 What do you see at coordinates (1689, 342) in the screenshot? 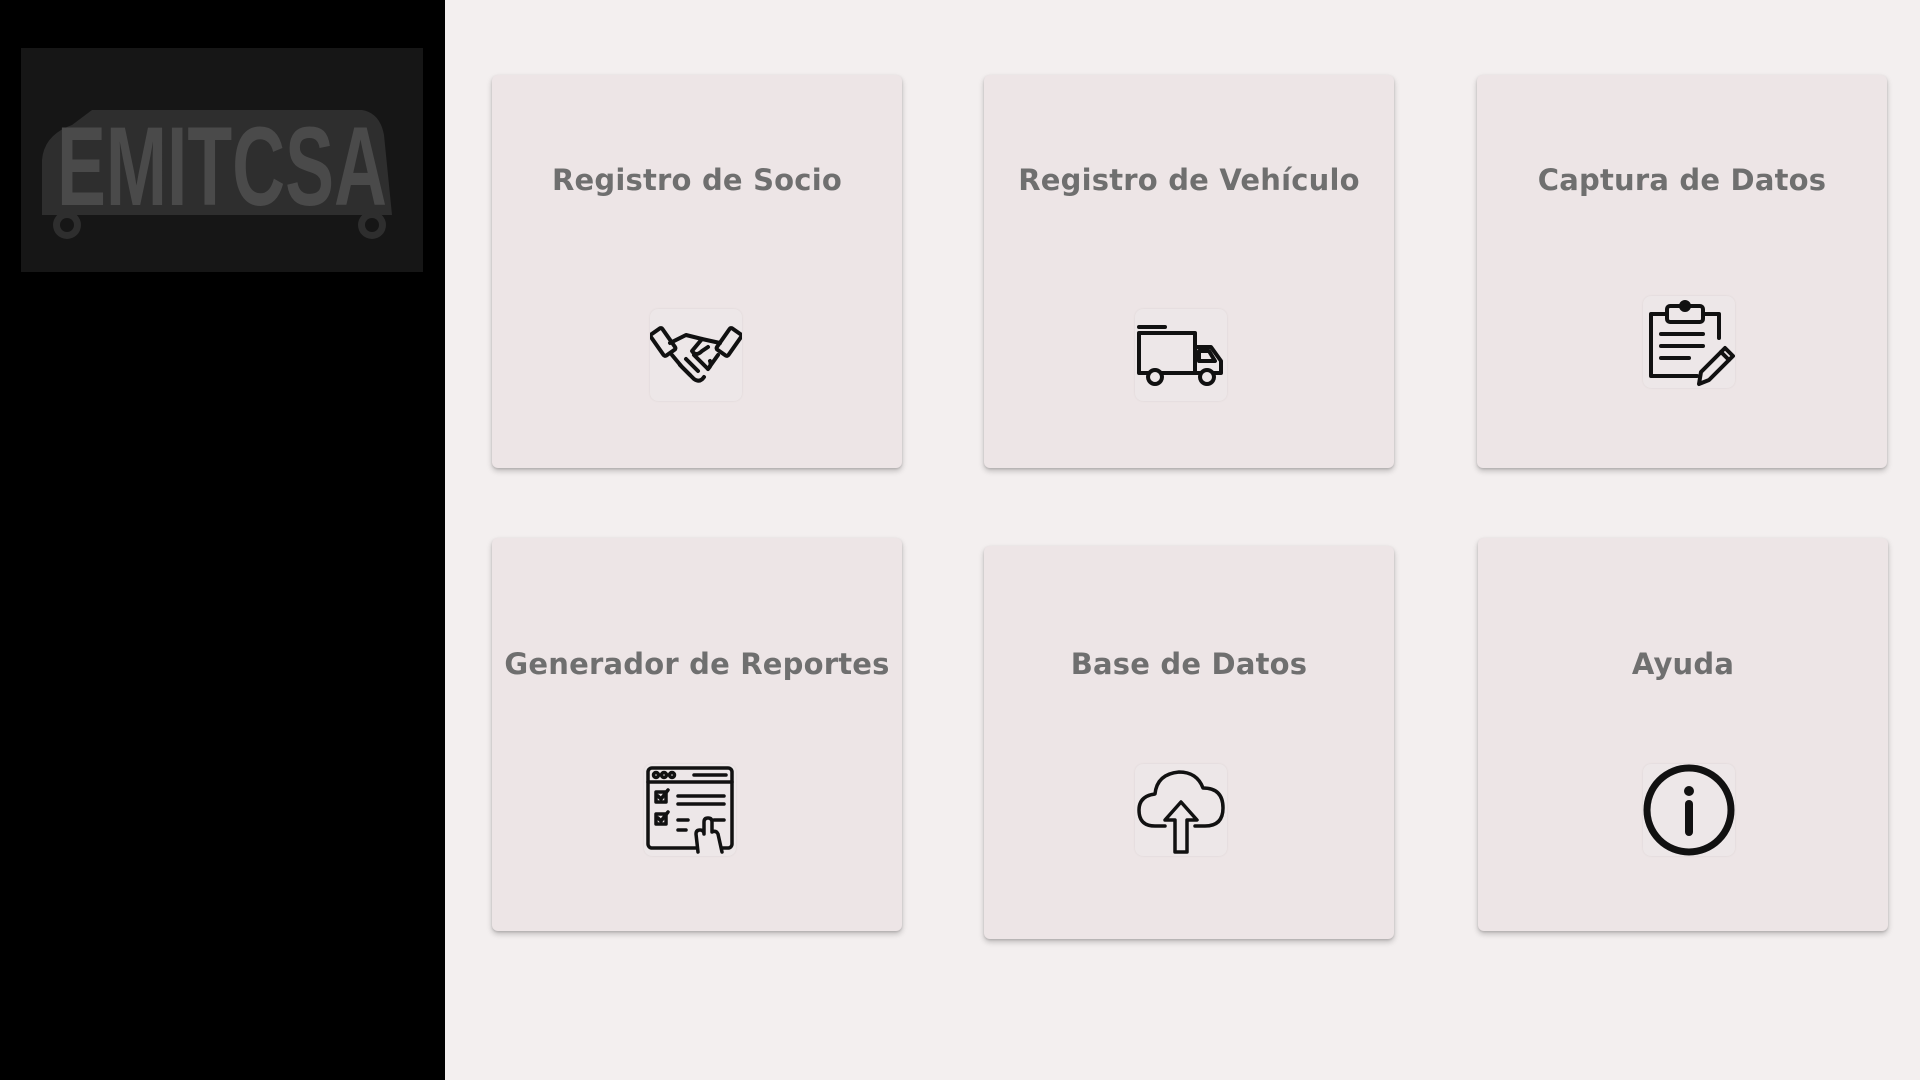
I see `clipboard-edit-icon` at bounding box center [1689, 342].